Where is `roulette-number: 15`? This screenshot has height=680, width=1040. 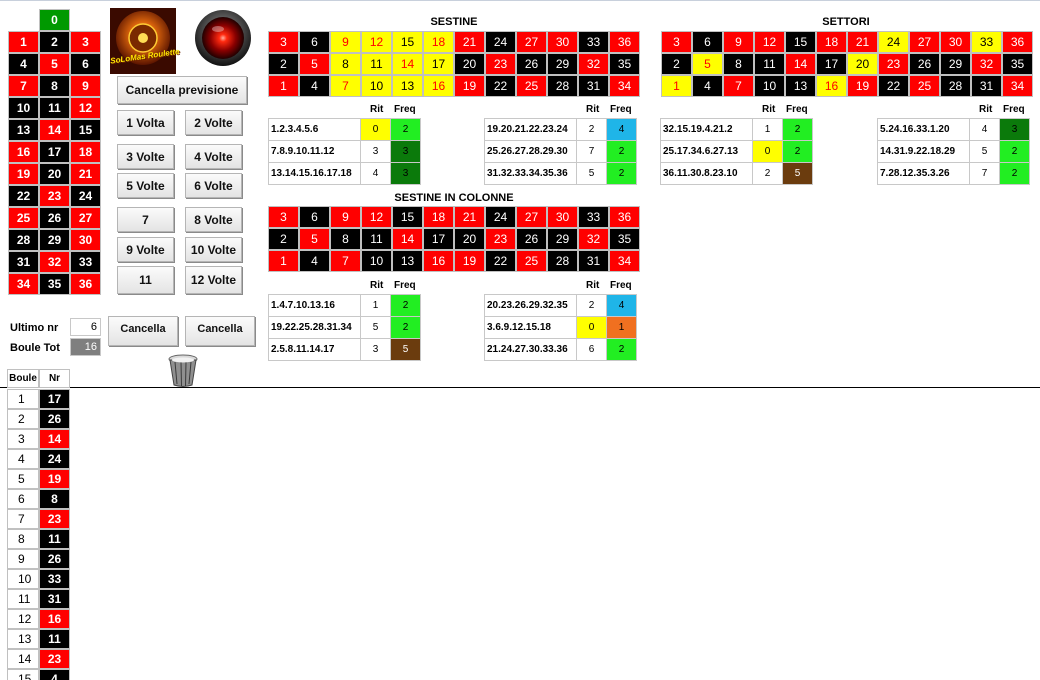
roulette-number: 15 is located at coordinates (85, 130).